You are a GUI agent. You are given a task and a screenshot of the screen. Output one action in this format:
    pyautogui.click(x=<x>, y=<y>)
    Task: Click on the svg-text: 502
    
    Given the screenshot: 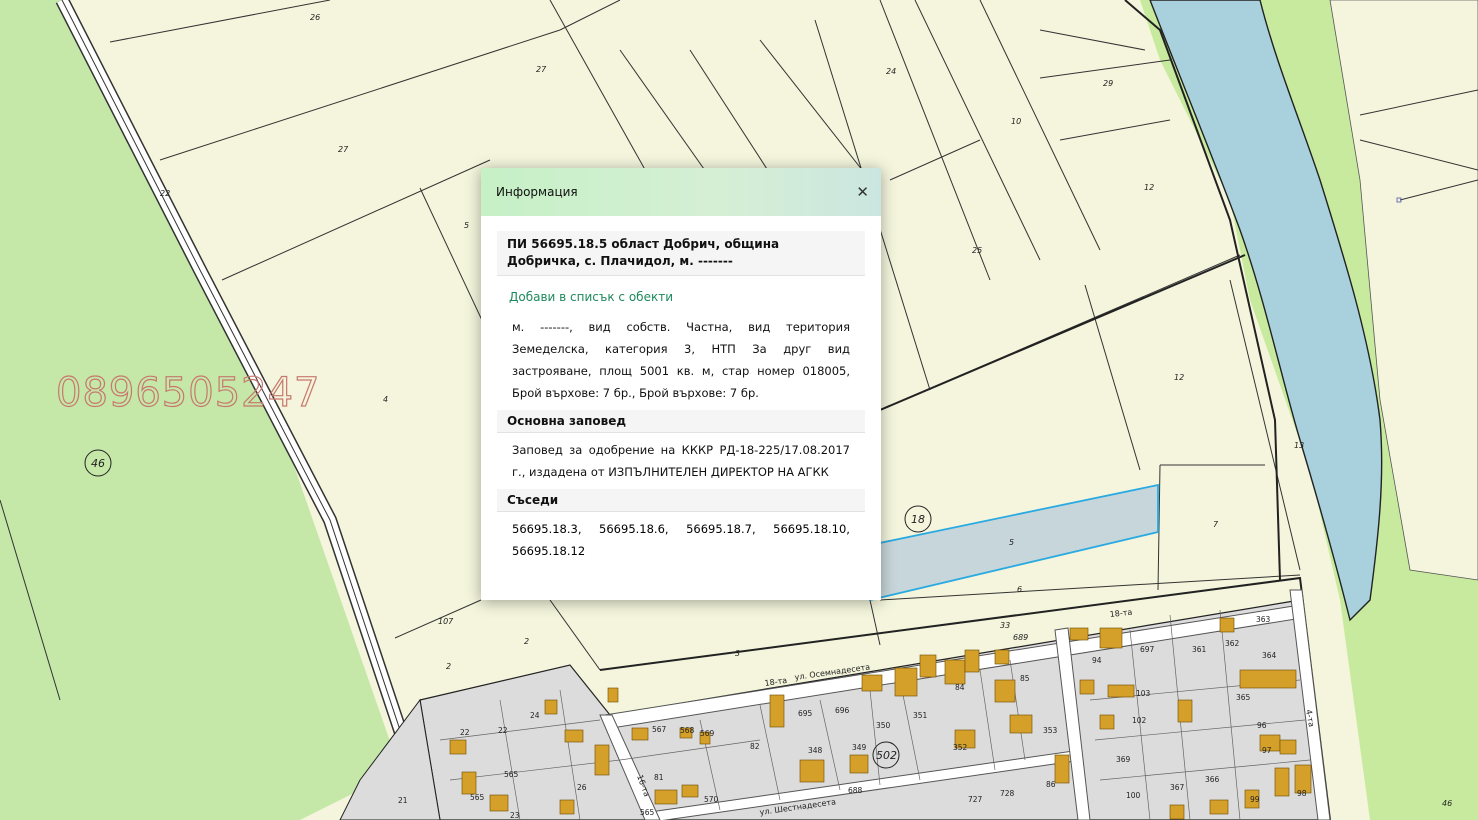 What is the action you would take?
    pyautogui.click(x=886, y=755)
    